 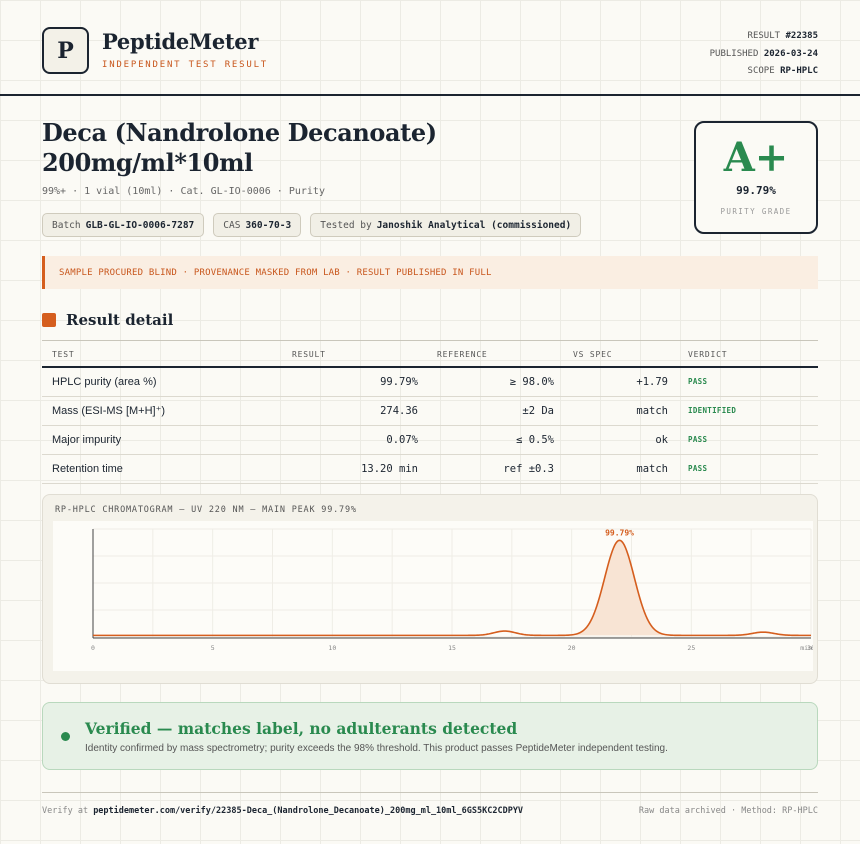 I want to click on cell-result: 99.79%, so click(x=399, y=382).